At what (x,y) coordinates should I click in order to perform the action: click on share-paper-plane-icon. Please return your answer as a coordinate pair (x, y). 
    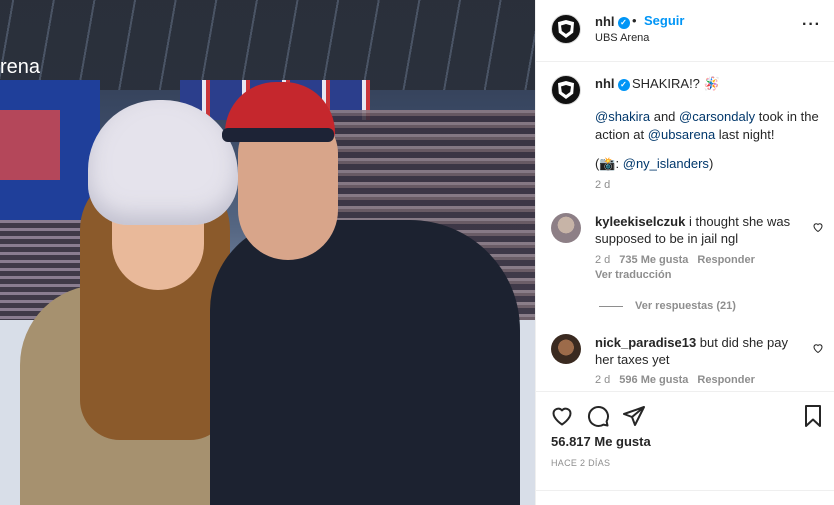
    Looking at the image, I should click on (634, 416).